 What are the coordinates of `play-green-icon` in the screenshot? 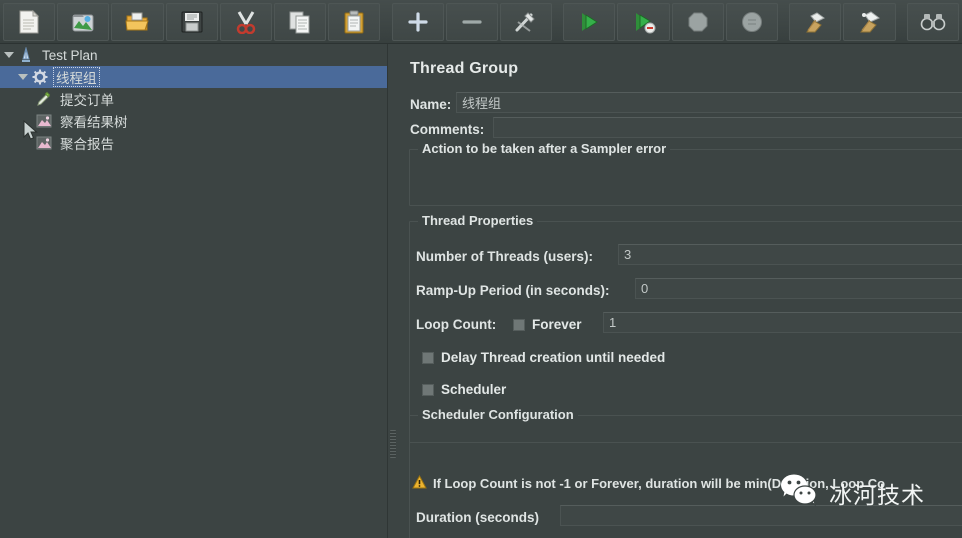 It's located at (589, 22).